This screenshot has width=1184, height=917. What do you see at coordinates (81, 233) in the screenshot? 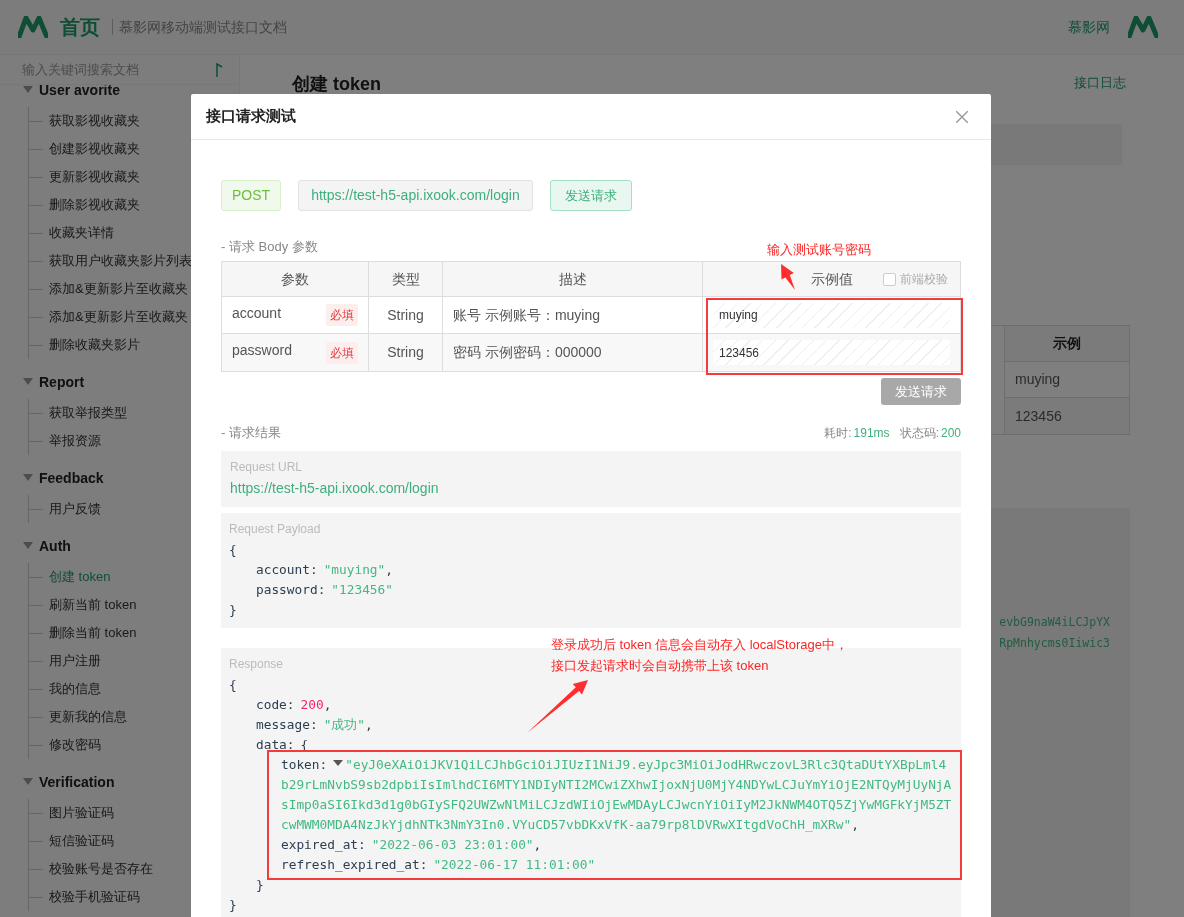
I see `sidebar-item: 收藏夹详情` at bounding box center [81, 233].